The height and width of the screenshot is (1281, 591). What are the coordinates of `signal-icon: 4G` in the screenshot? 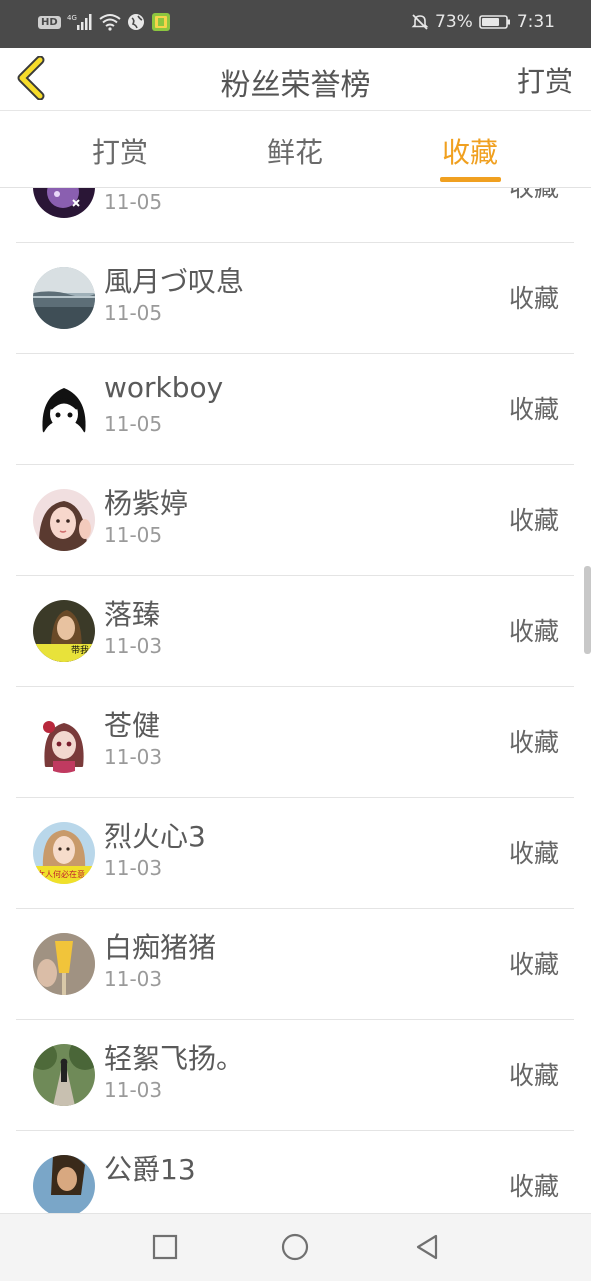 It's located at (80, 22).